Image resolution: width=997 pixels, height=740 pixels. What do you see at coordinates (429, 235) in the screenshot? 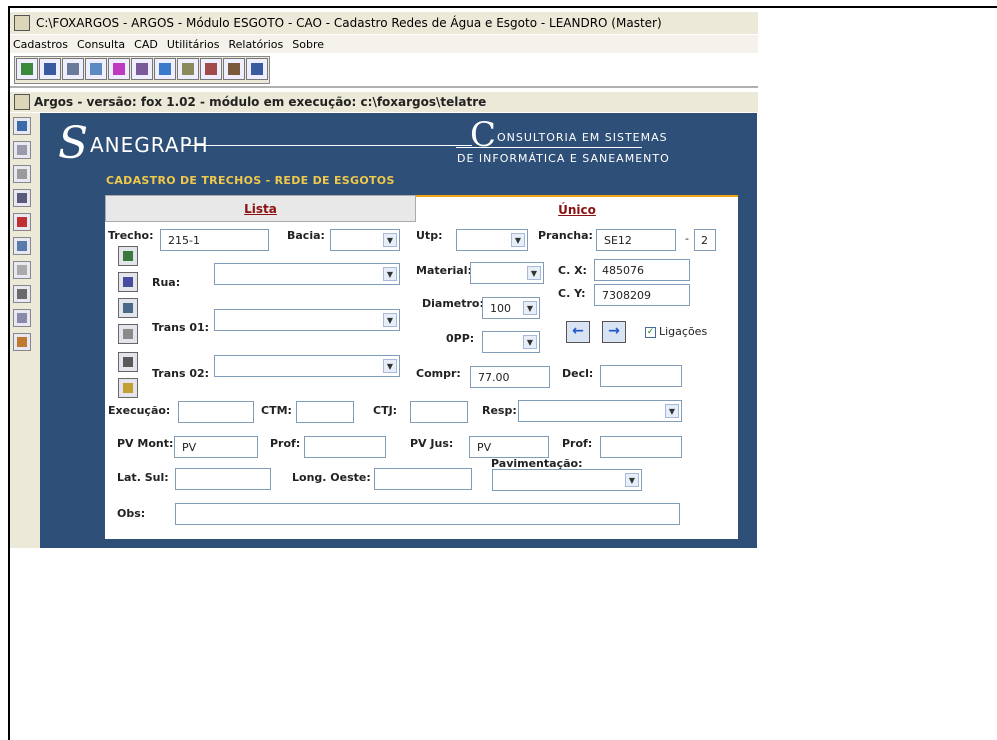
I see `utp-label: Utp:` at bounding box center [429, 235].